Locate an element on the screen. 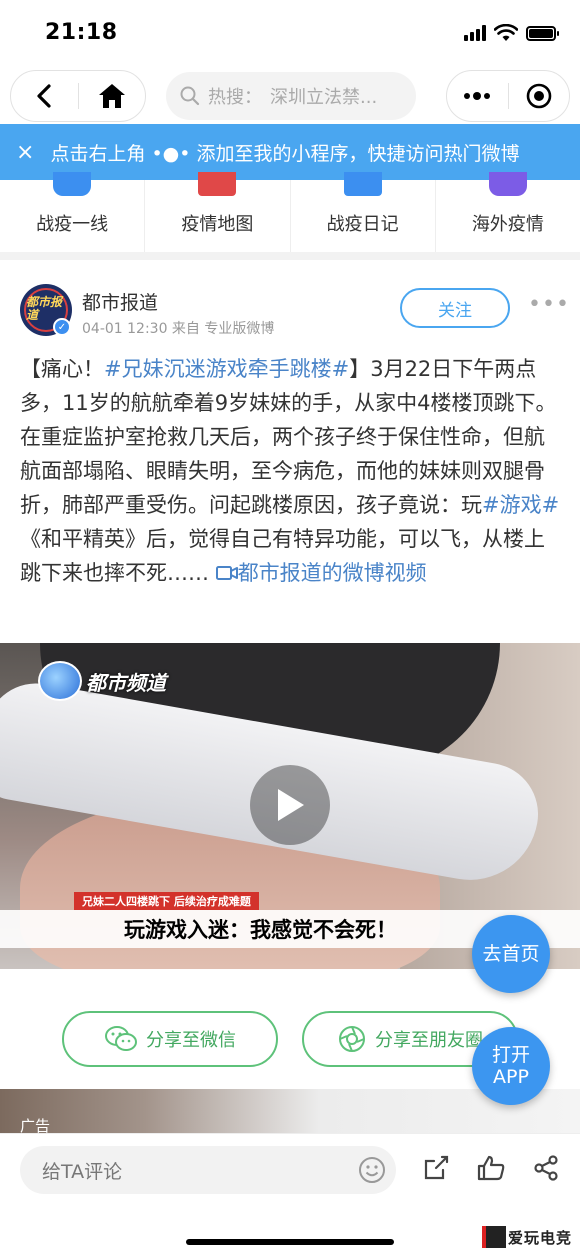 This screenshot has height=1255, width=580. open-app-fab: 打开 APP is located at coordinates (511, 1066).